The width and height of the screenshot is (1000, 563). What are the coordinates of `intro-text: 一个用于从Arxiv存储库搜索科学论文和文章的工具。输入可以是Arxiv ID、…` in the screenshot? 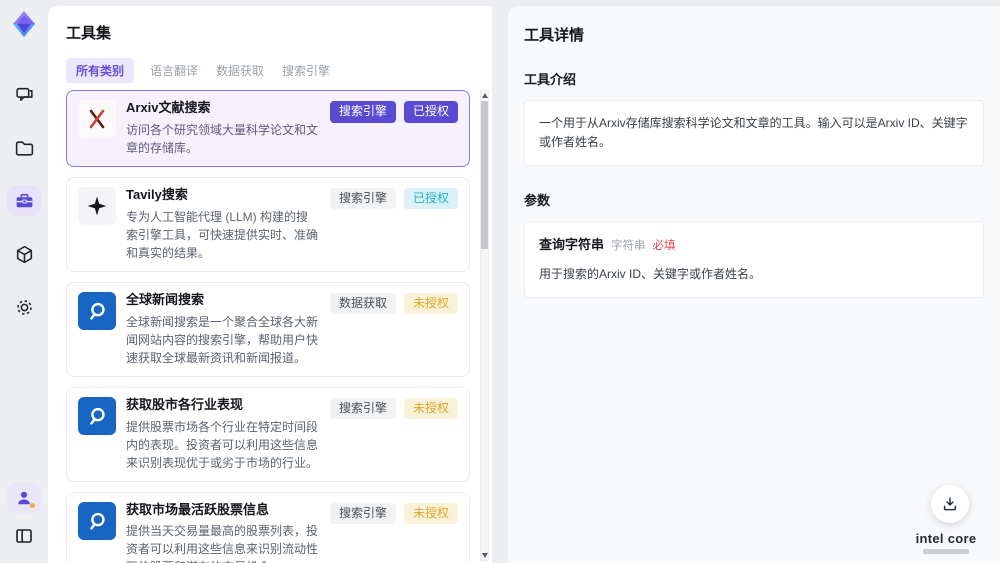 It's located at (753, 133).